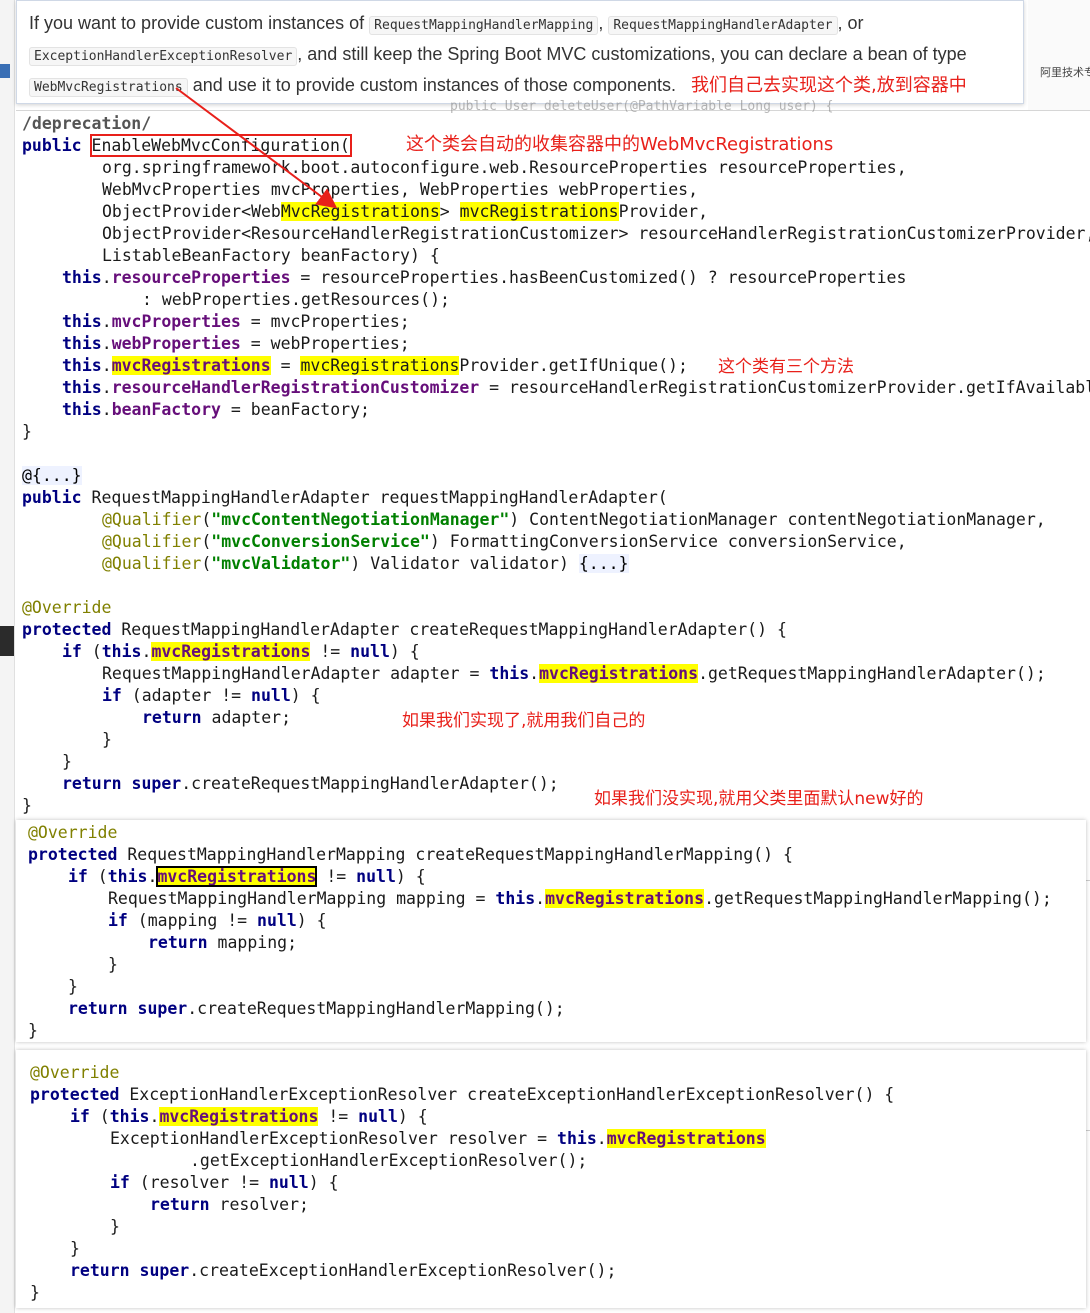 This screenshot has height=1313, width=1090. Describe the element at coordinates (786, 367) in the screenshot. I see `annotation-three-methods: 这个类有三个方法` at that location.